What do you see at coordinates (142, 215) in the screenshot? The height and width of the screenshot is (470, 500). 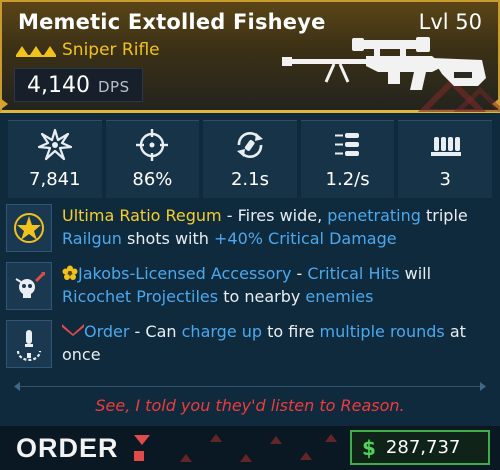 I see `perk-name: Ultima Ratio Regum` at bounding box center [142, 215].